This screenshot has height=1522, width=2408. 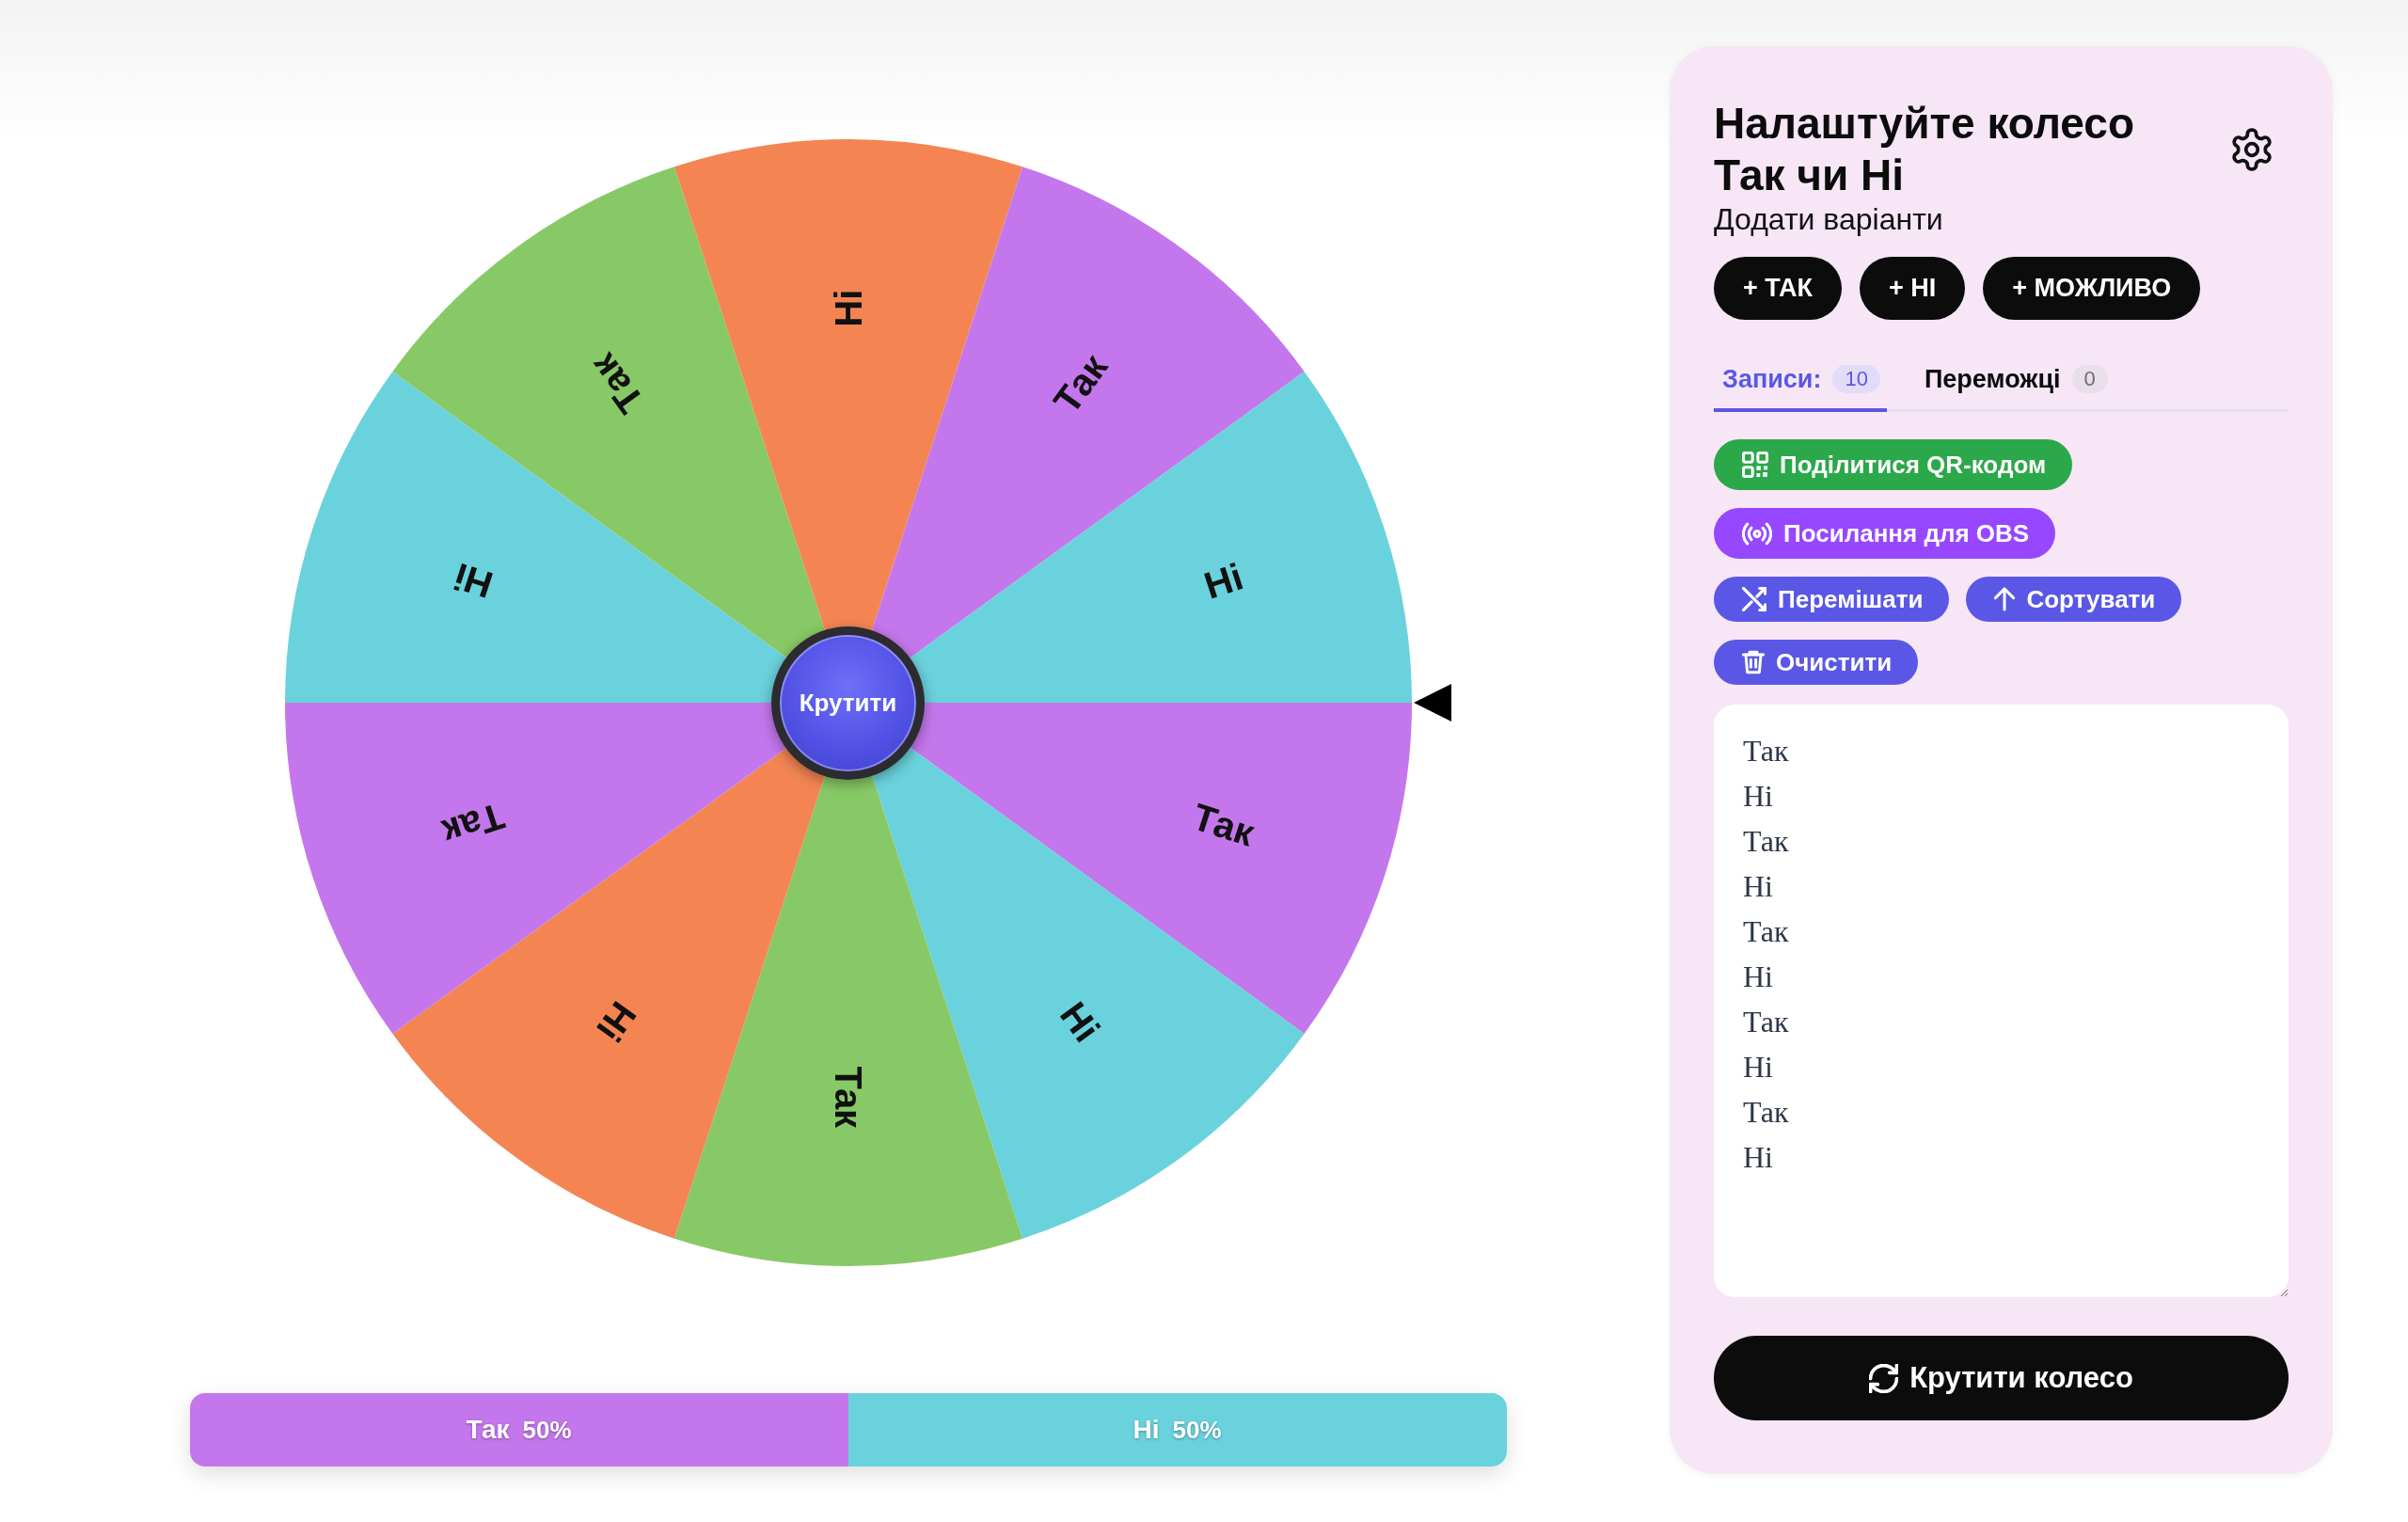 What do you see at coordinates (1913, 288) in the screenshot?
I see `add-option-button: + НІ` at bounding box center [1913, 288].